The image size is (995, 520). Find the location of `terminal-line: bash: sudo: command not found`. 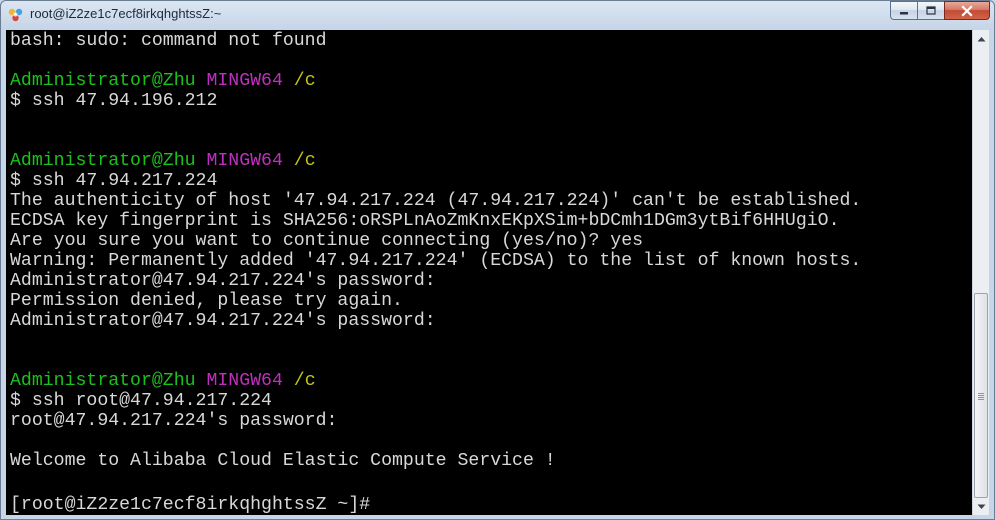

terminal-line: bash: sudo: command not found is located at coordinates (168, 41).